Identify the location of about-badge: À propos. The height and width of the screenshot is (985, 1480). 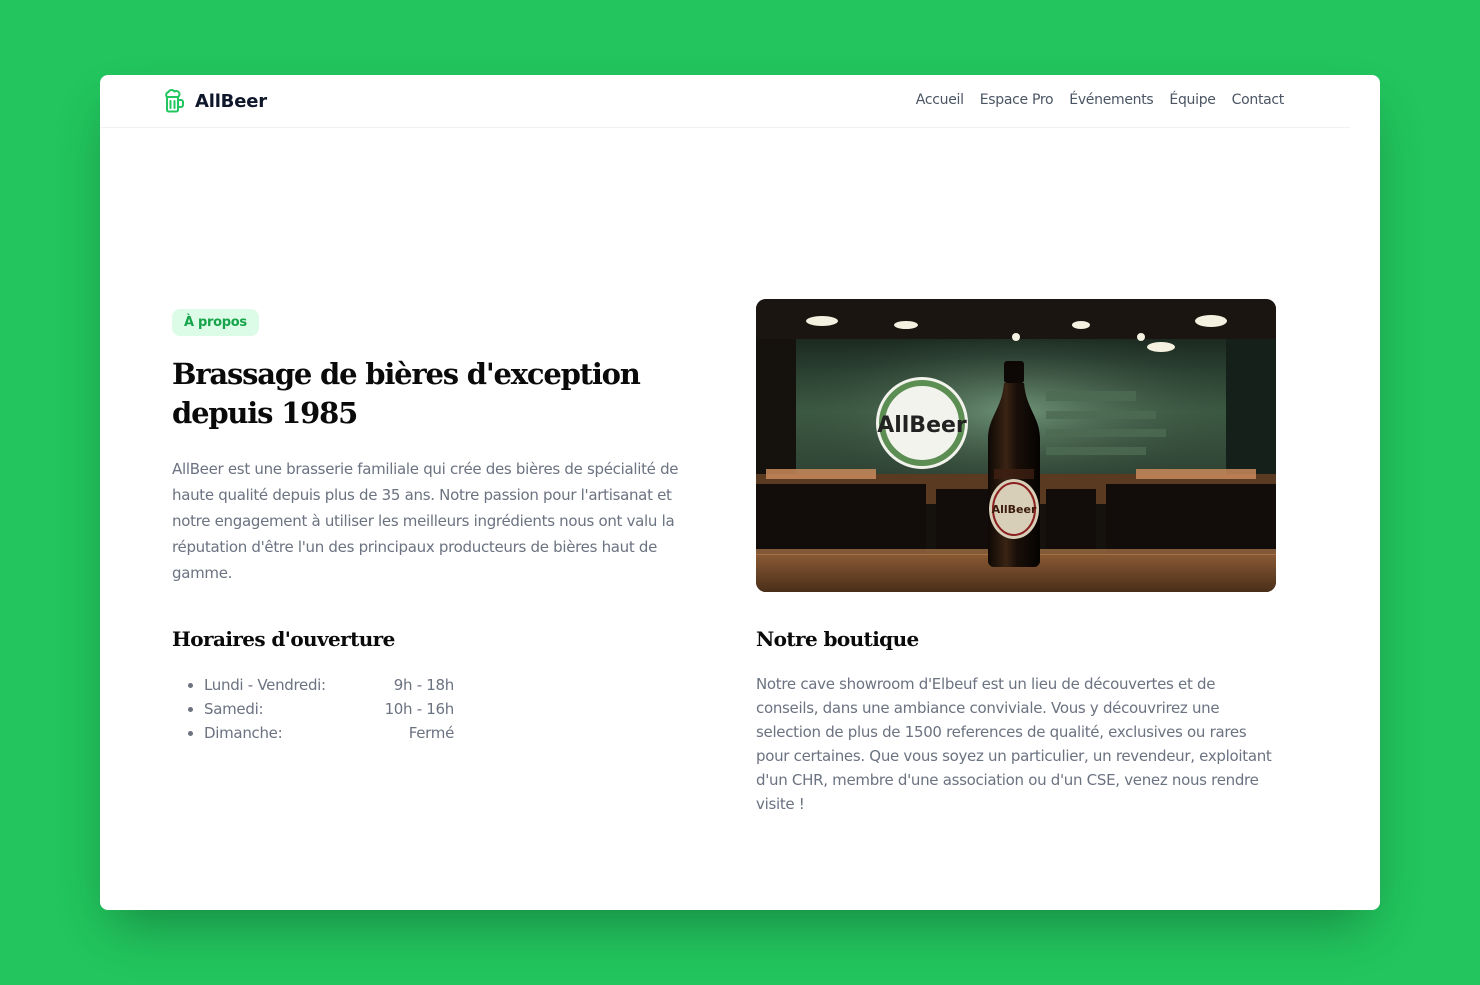
(215, 322).